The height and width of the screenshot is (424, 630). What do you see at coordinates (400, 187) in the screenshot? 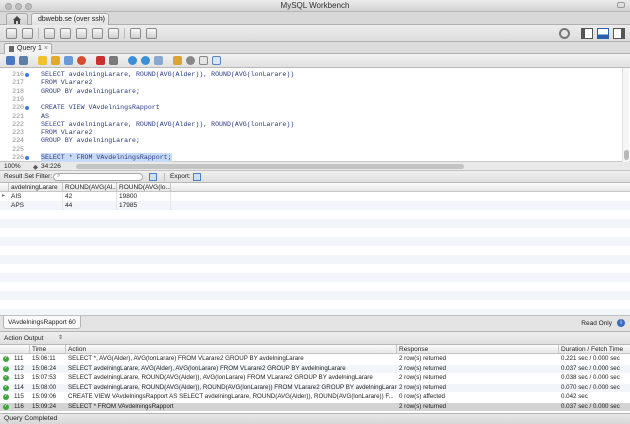
I see `column-header-filler` at bounding box center [400, 187].